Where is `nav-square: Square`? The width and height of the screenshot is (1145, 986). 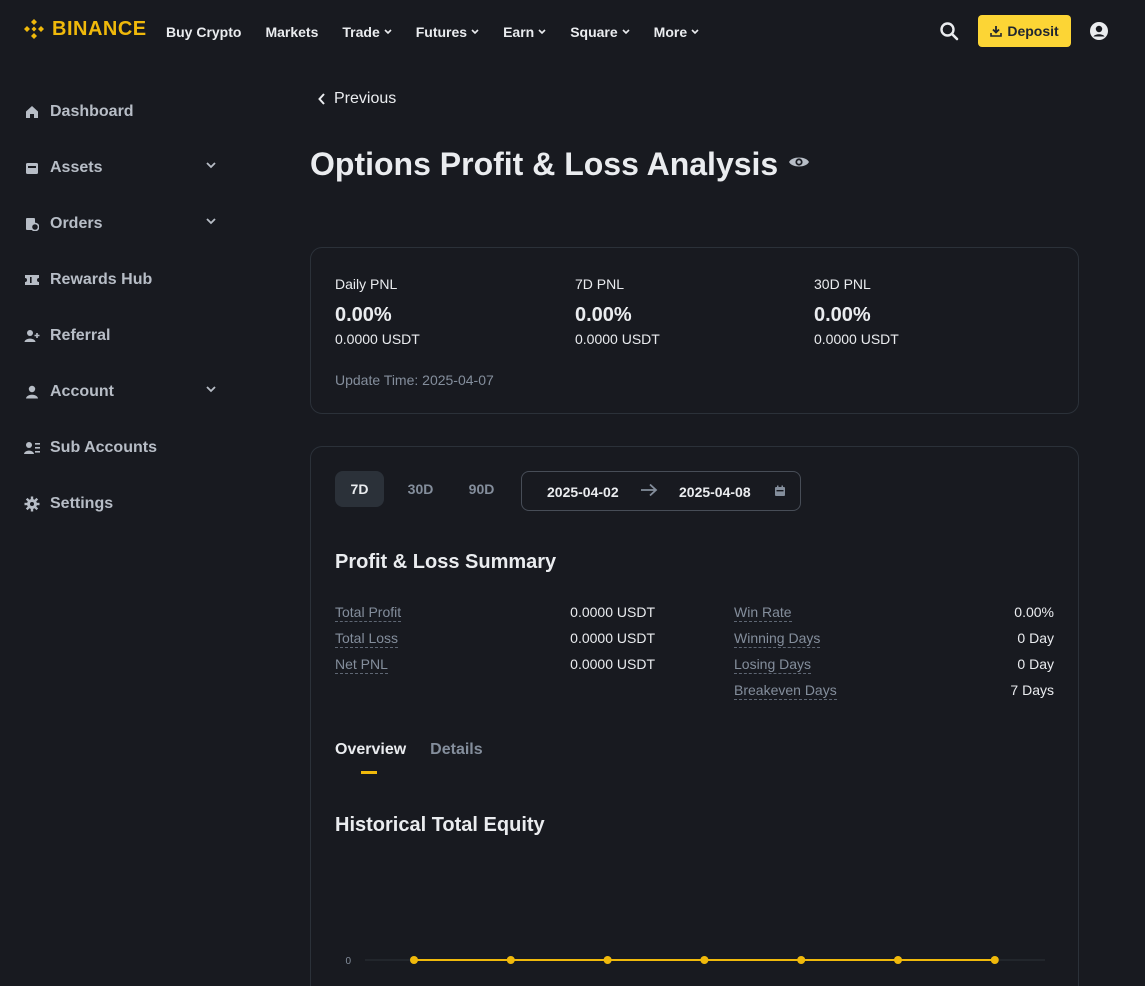 nav-square: Square is located at coordinates (600, 32).